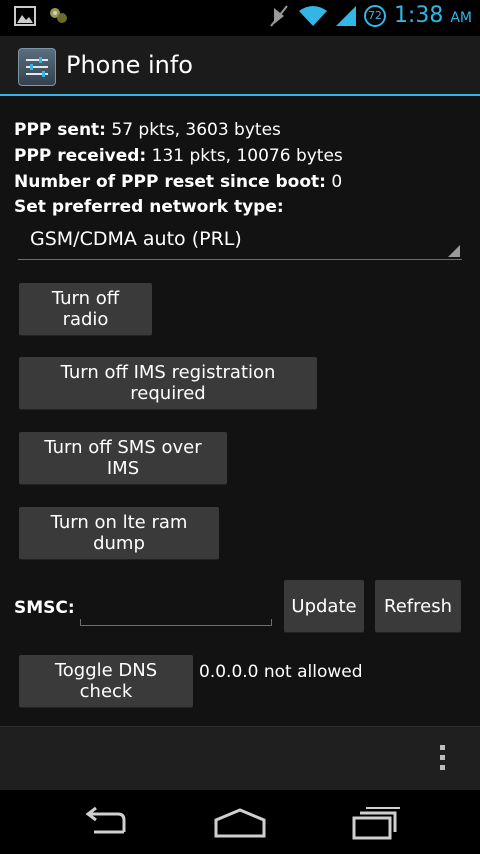 The height and width of the screenshot is (854, 480). I want to click on ppp-sent-value: 57 pkts, 3603 bytes, so click(193, 130).